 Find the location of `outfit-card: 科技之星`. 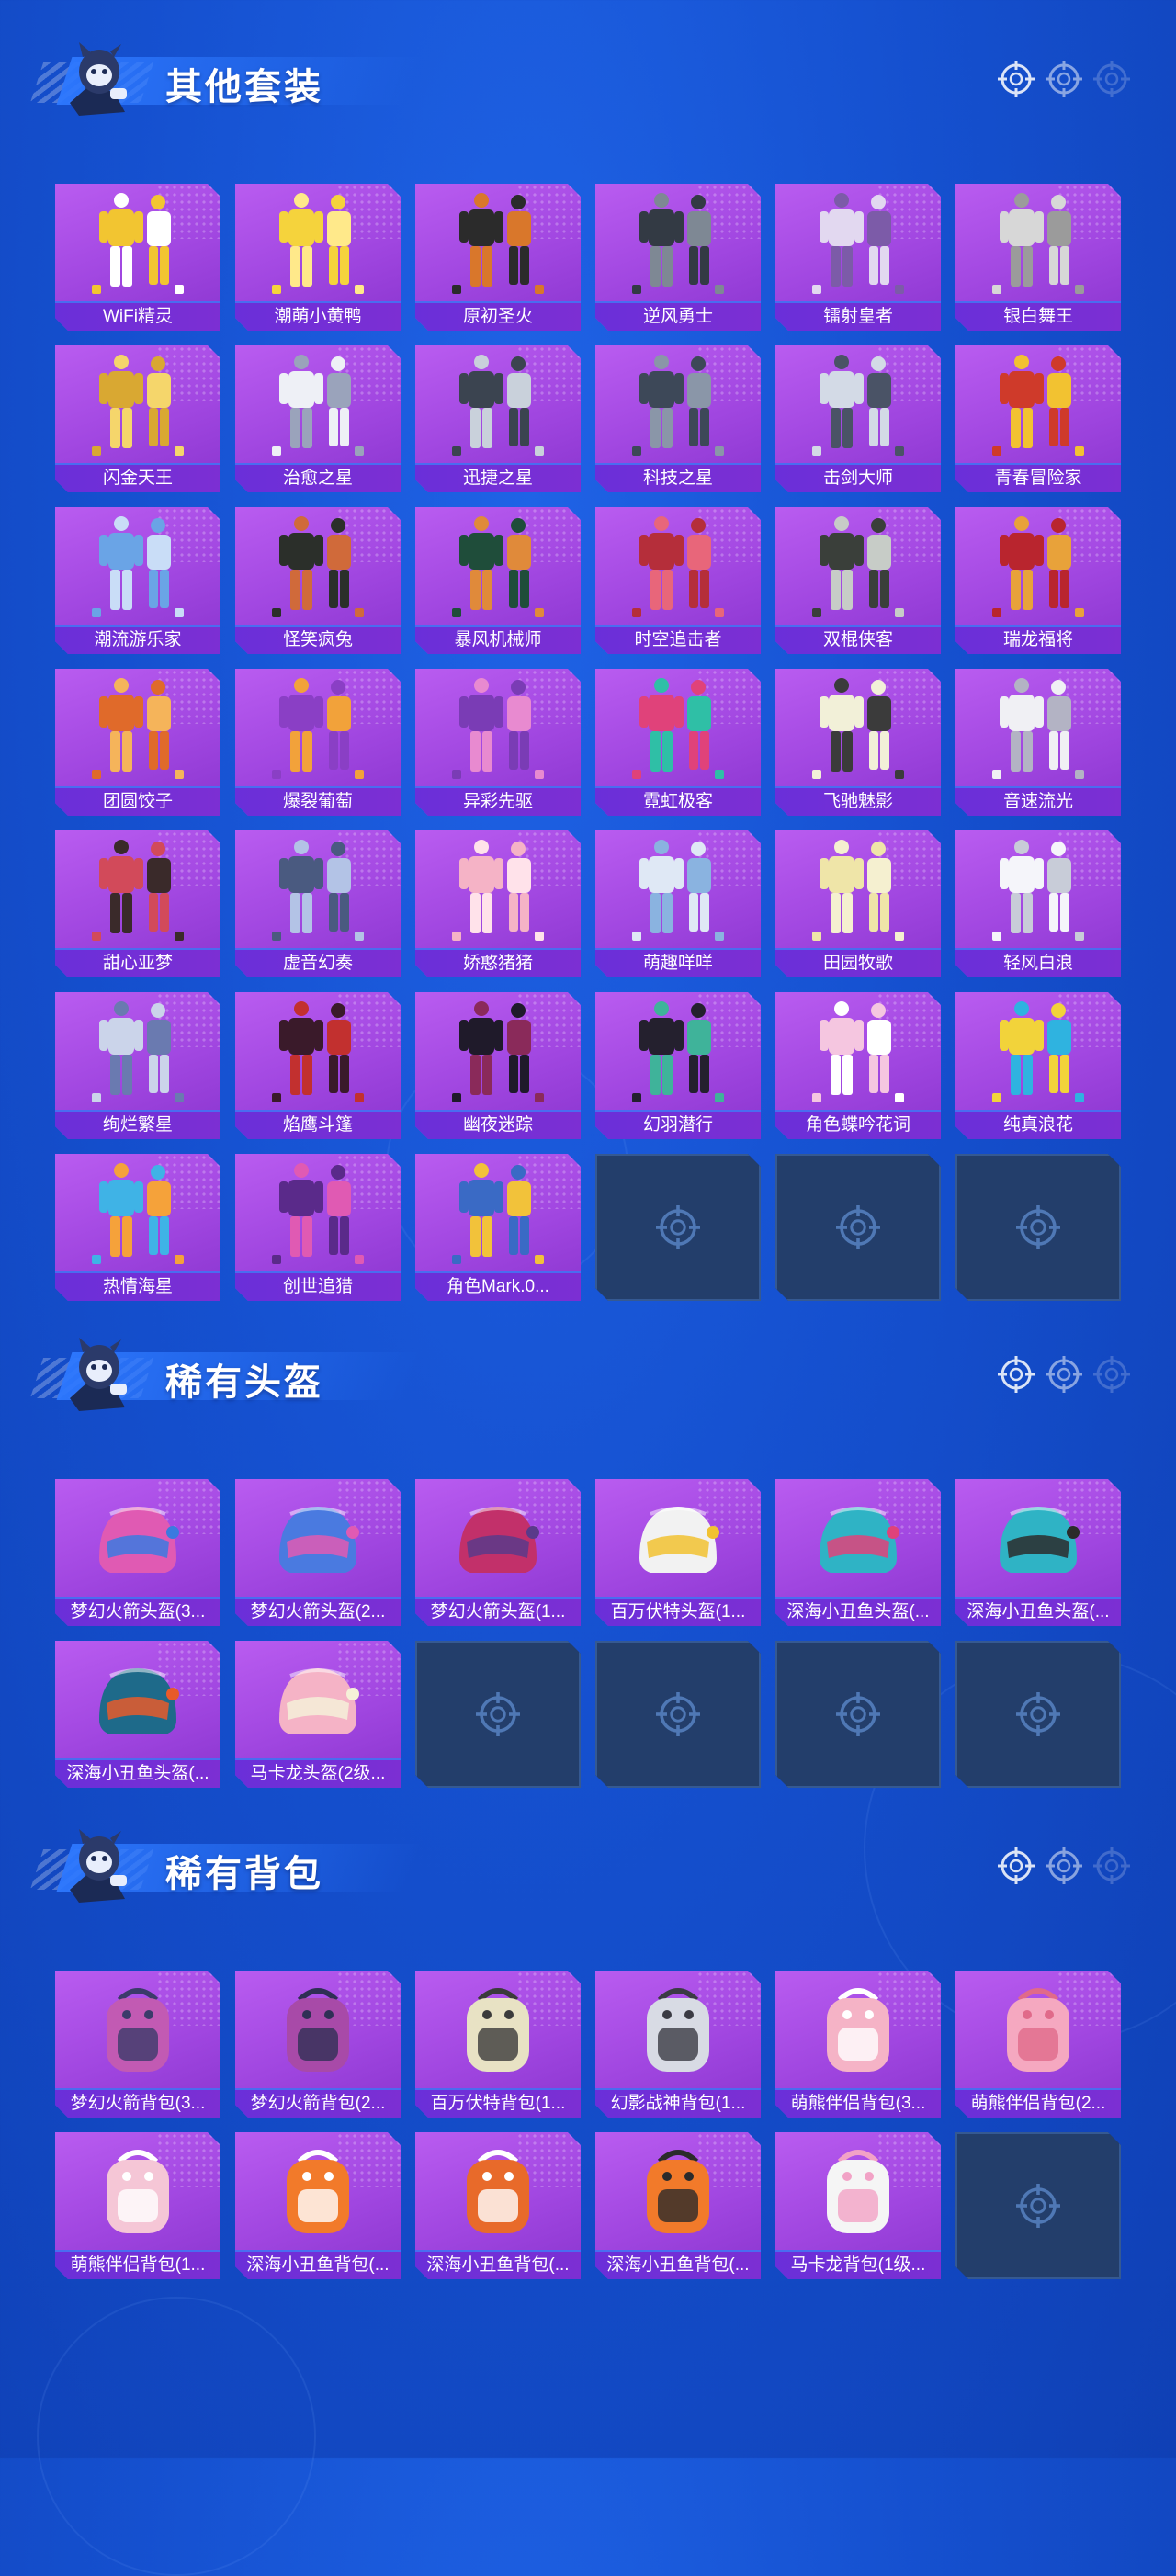

outfit-card: 科技之星 is located at coordinates (678, 418).